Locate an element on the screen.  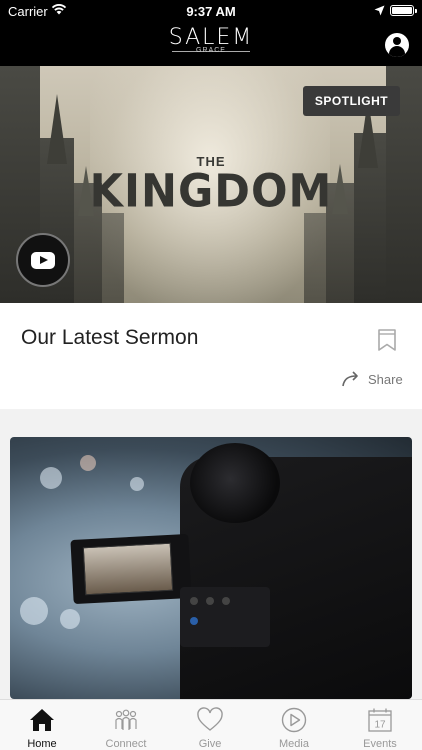
tab-media: Media is located at coordinates (294, 725).